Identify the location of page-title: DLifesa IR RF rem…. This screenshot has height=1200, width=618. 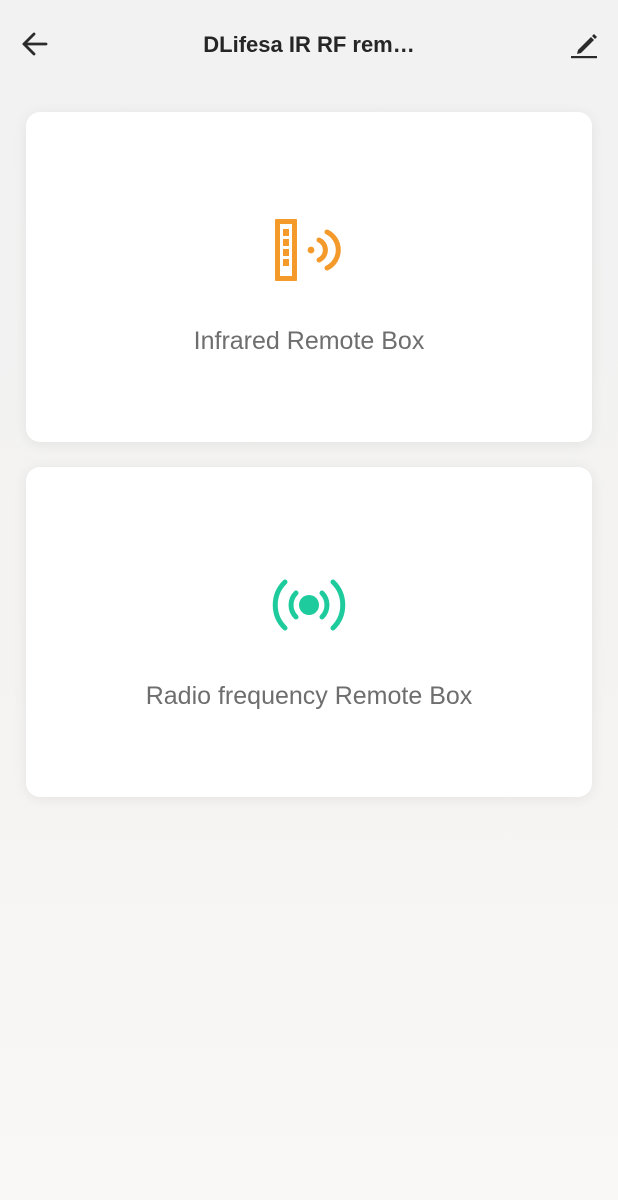
(309, 44).